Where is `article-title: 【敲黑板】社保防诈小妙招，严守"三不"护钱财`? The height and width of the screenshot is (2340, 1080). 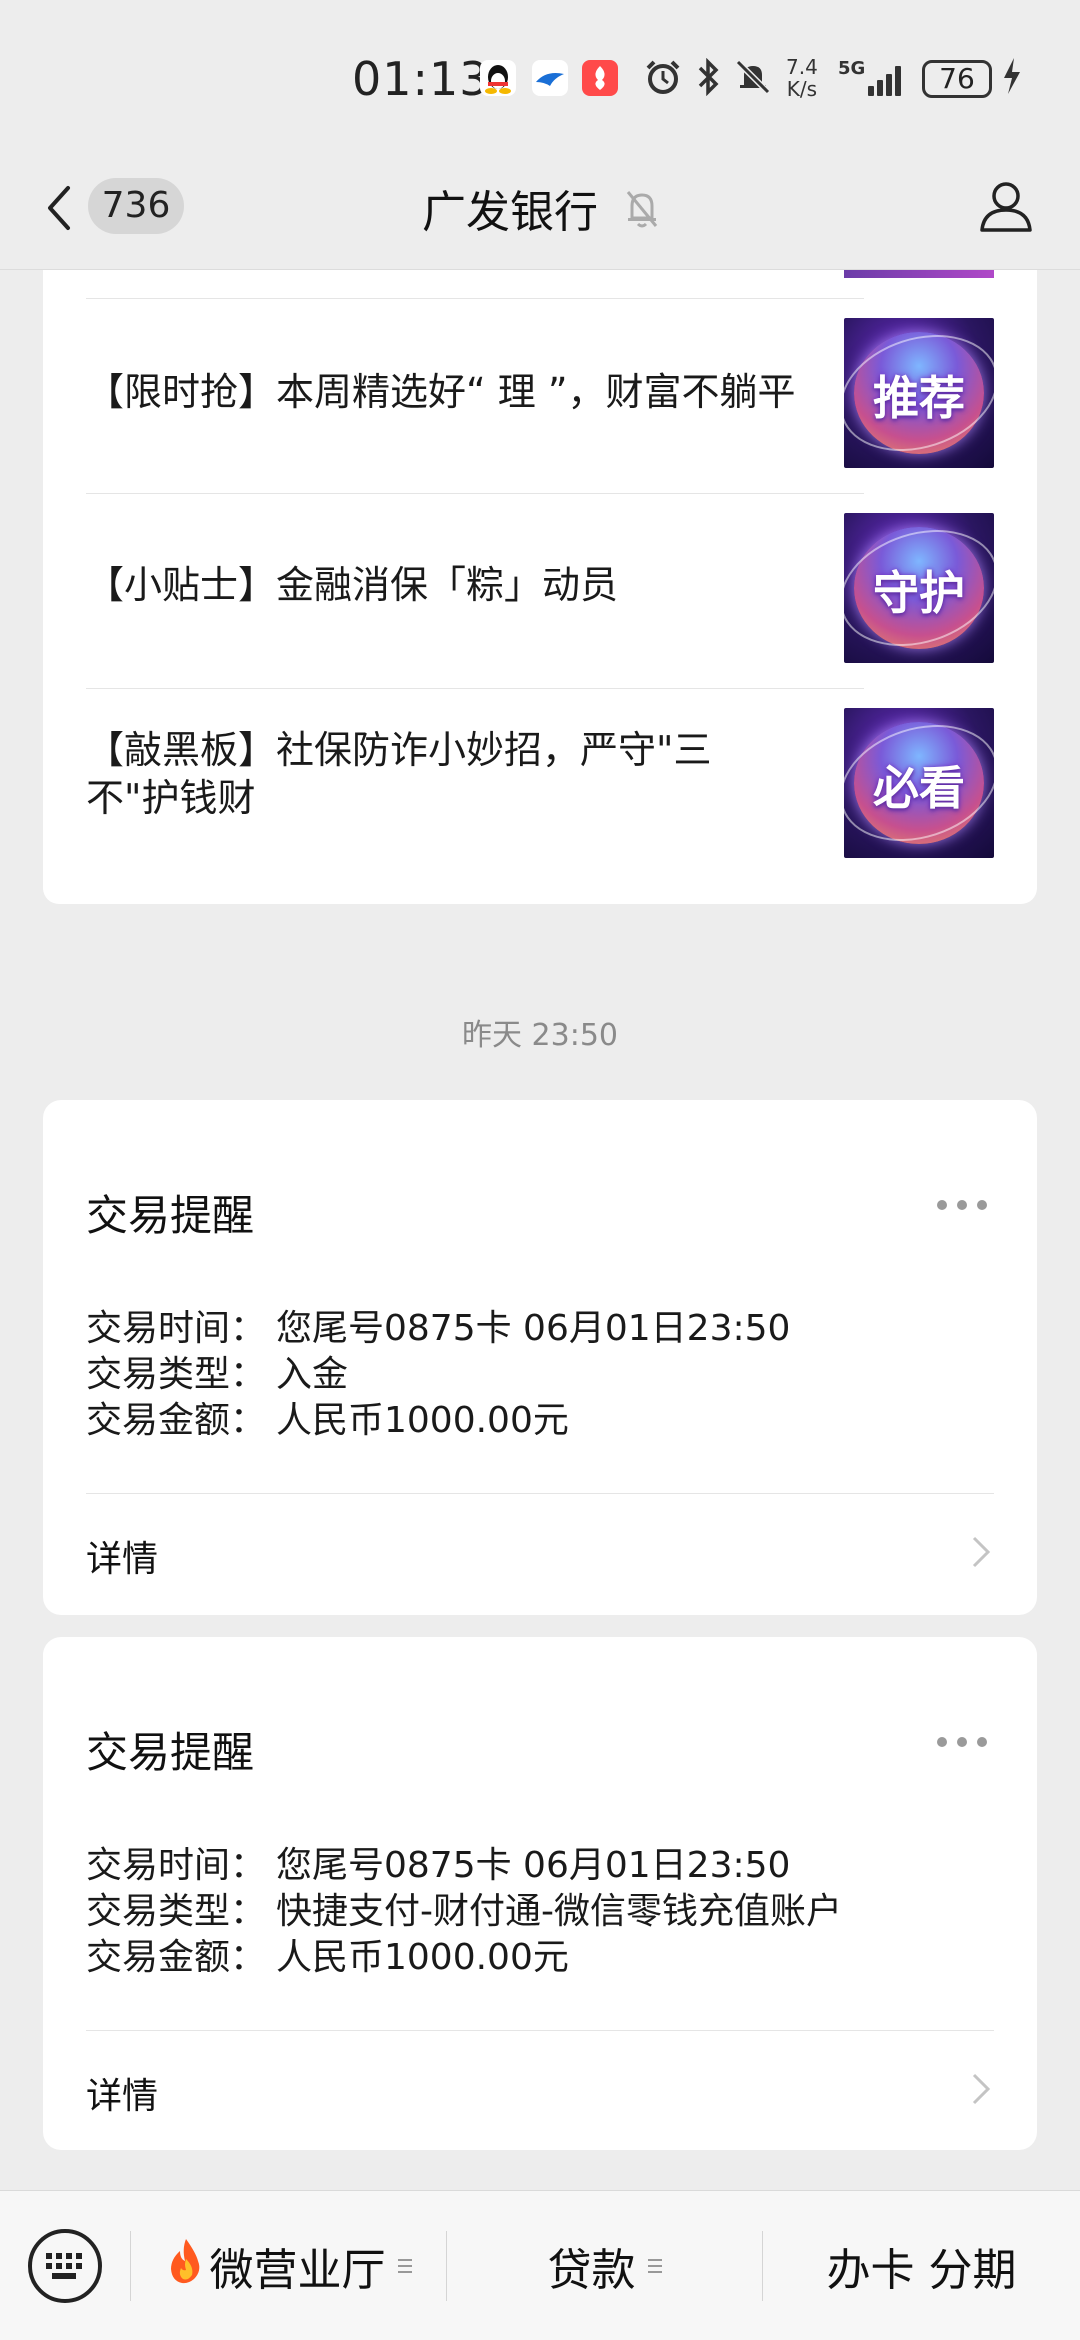
article-title: 【敲黑板】社保防诈小妙招，严守"三不"护钱财 is located at coordinates (399, 774).